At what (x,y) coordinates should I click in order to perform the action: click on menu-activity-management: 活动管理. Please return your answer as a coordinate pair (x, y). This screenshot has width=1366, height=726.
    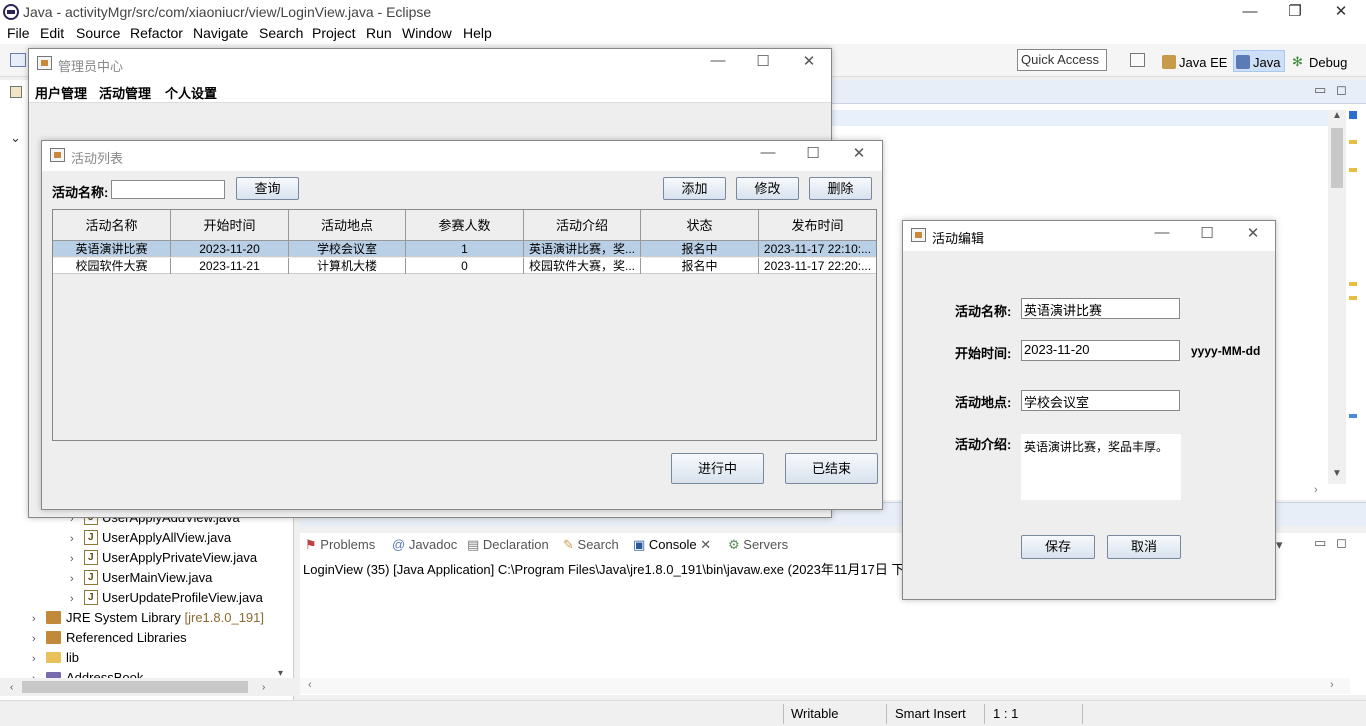
    Looking at the image, I should click on (125, 92).